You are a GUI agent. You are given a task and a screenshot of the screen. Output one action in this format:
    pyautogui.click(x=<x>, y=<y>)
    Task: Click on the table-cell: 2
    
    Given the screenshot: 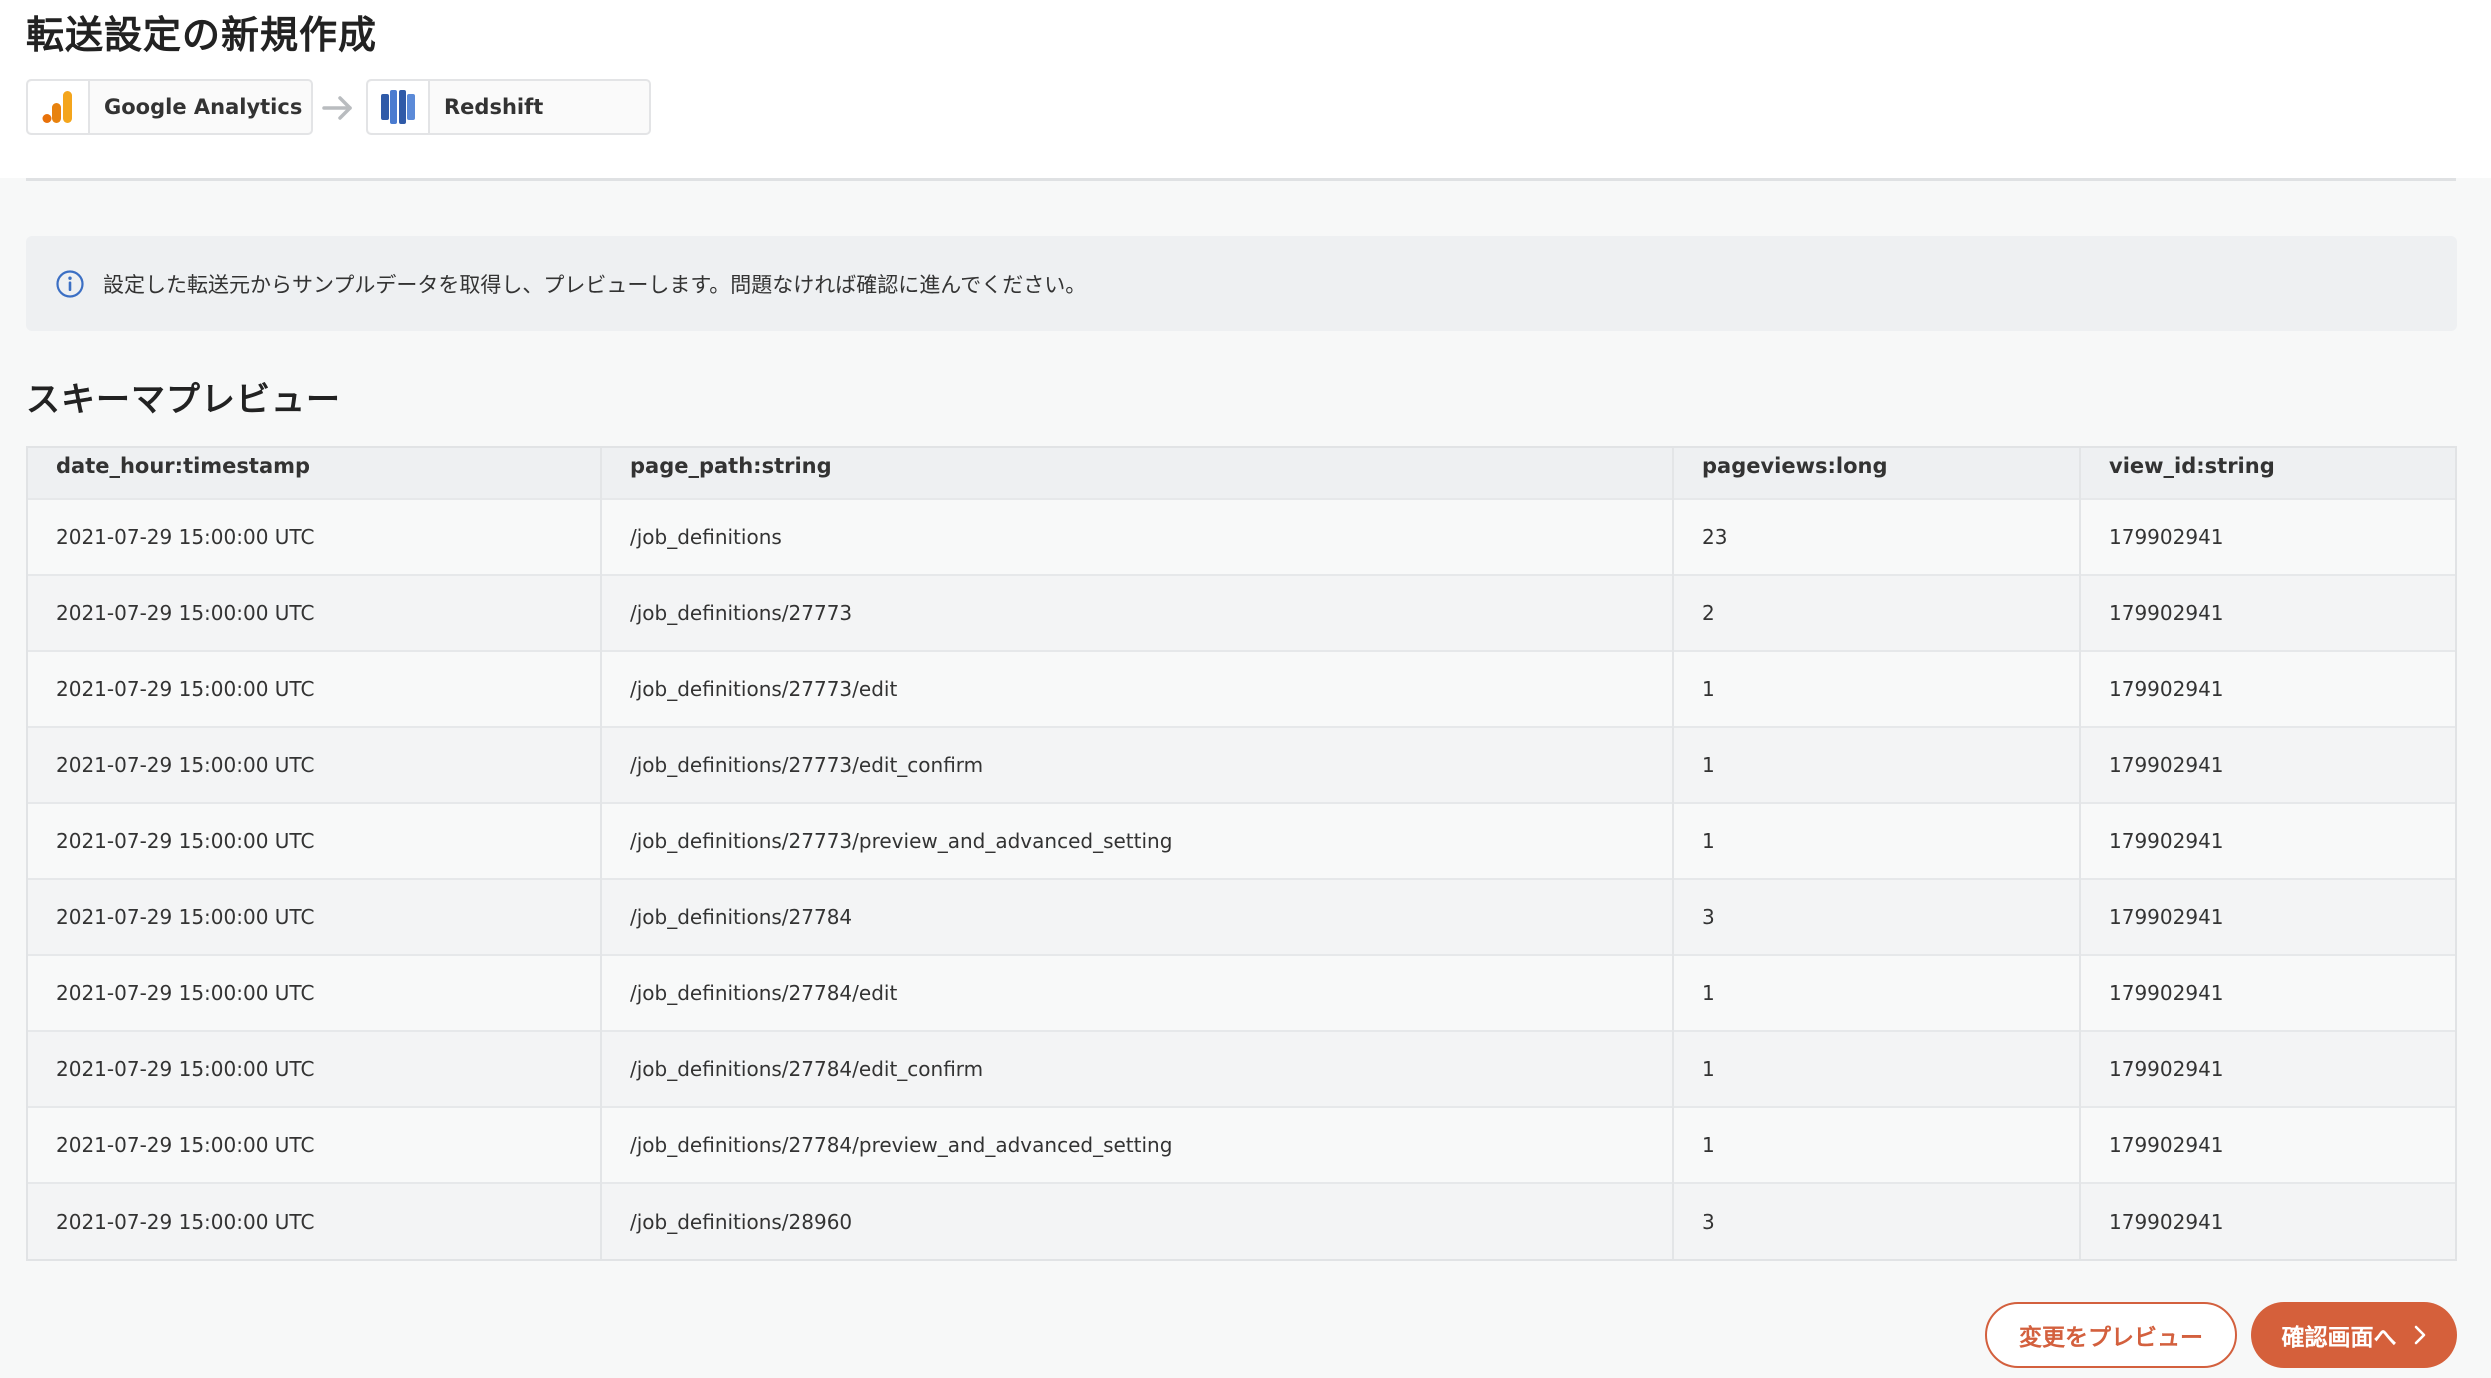 What is the action you would take?
    pyautogui.click(x=1877, y=613)
    